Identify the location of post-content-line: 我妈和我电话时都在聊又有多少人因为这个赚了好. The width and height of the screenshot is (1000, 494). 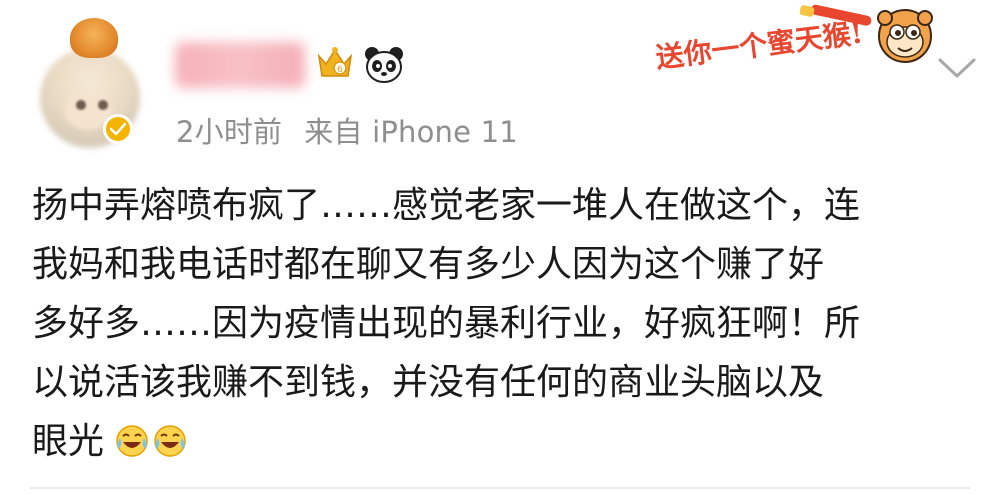
(428, 264).